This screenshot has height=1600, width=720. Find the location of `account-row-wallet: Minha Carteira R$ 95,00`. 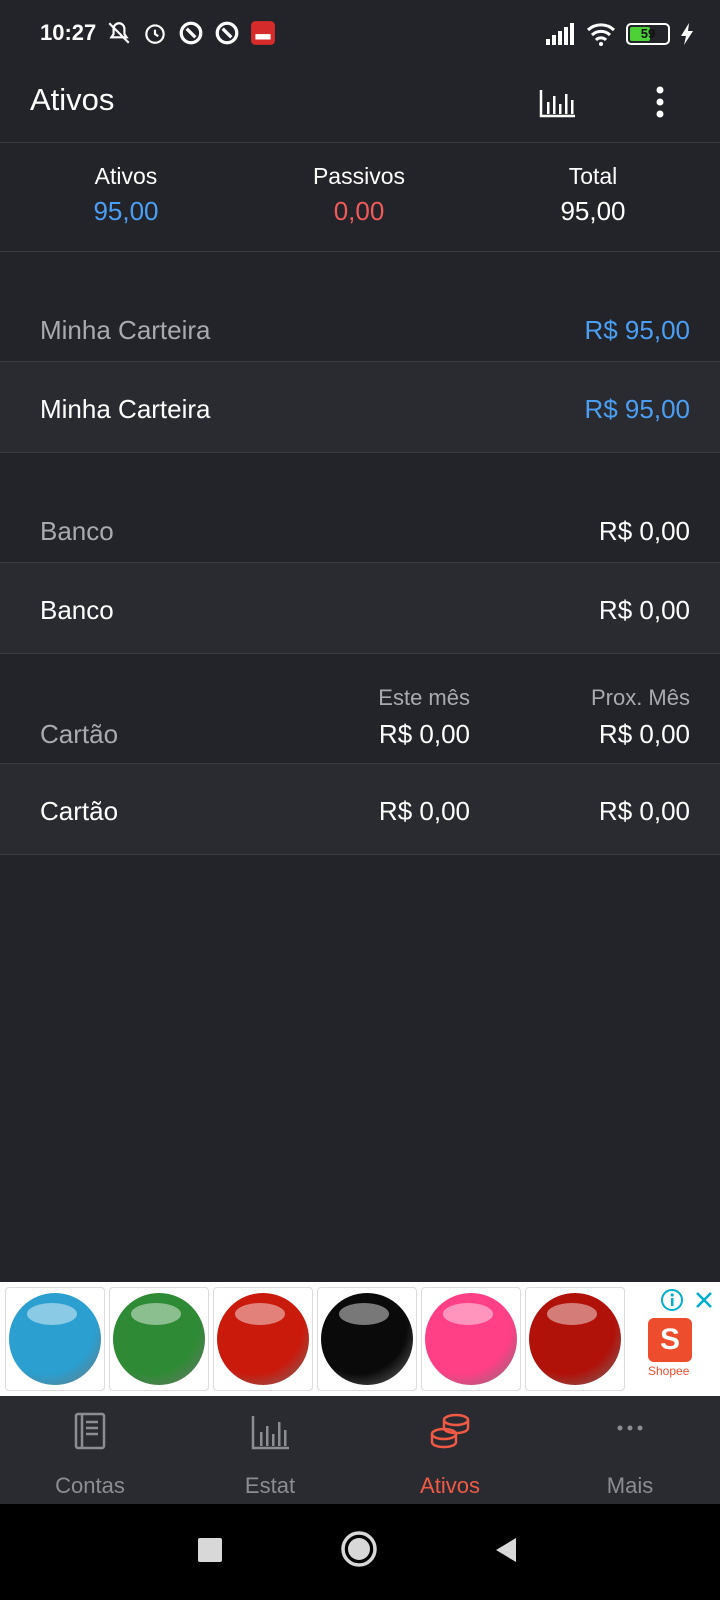

account-row-wallet: Minha Carteira R$ 95,00 is located at coordinates (360, 407).